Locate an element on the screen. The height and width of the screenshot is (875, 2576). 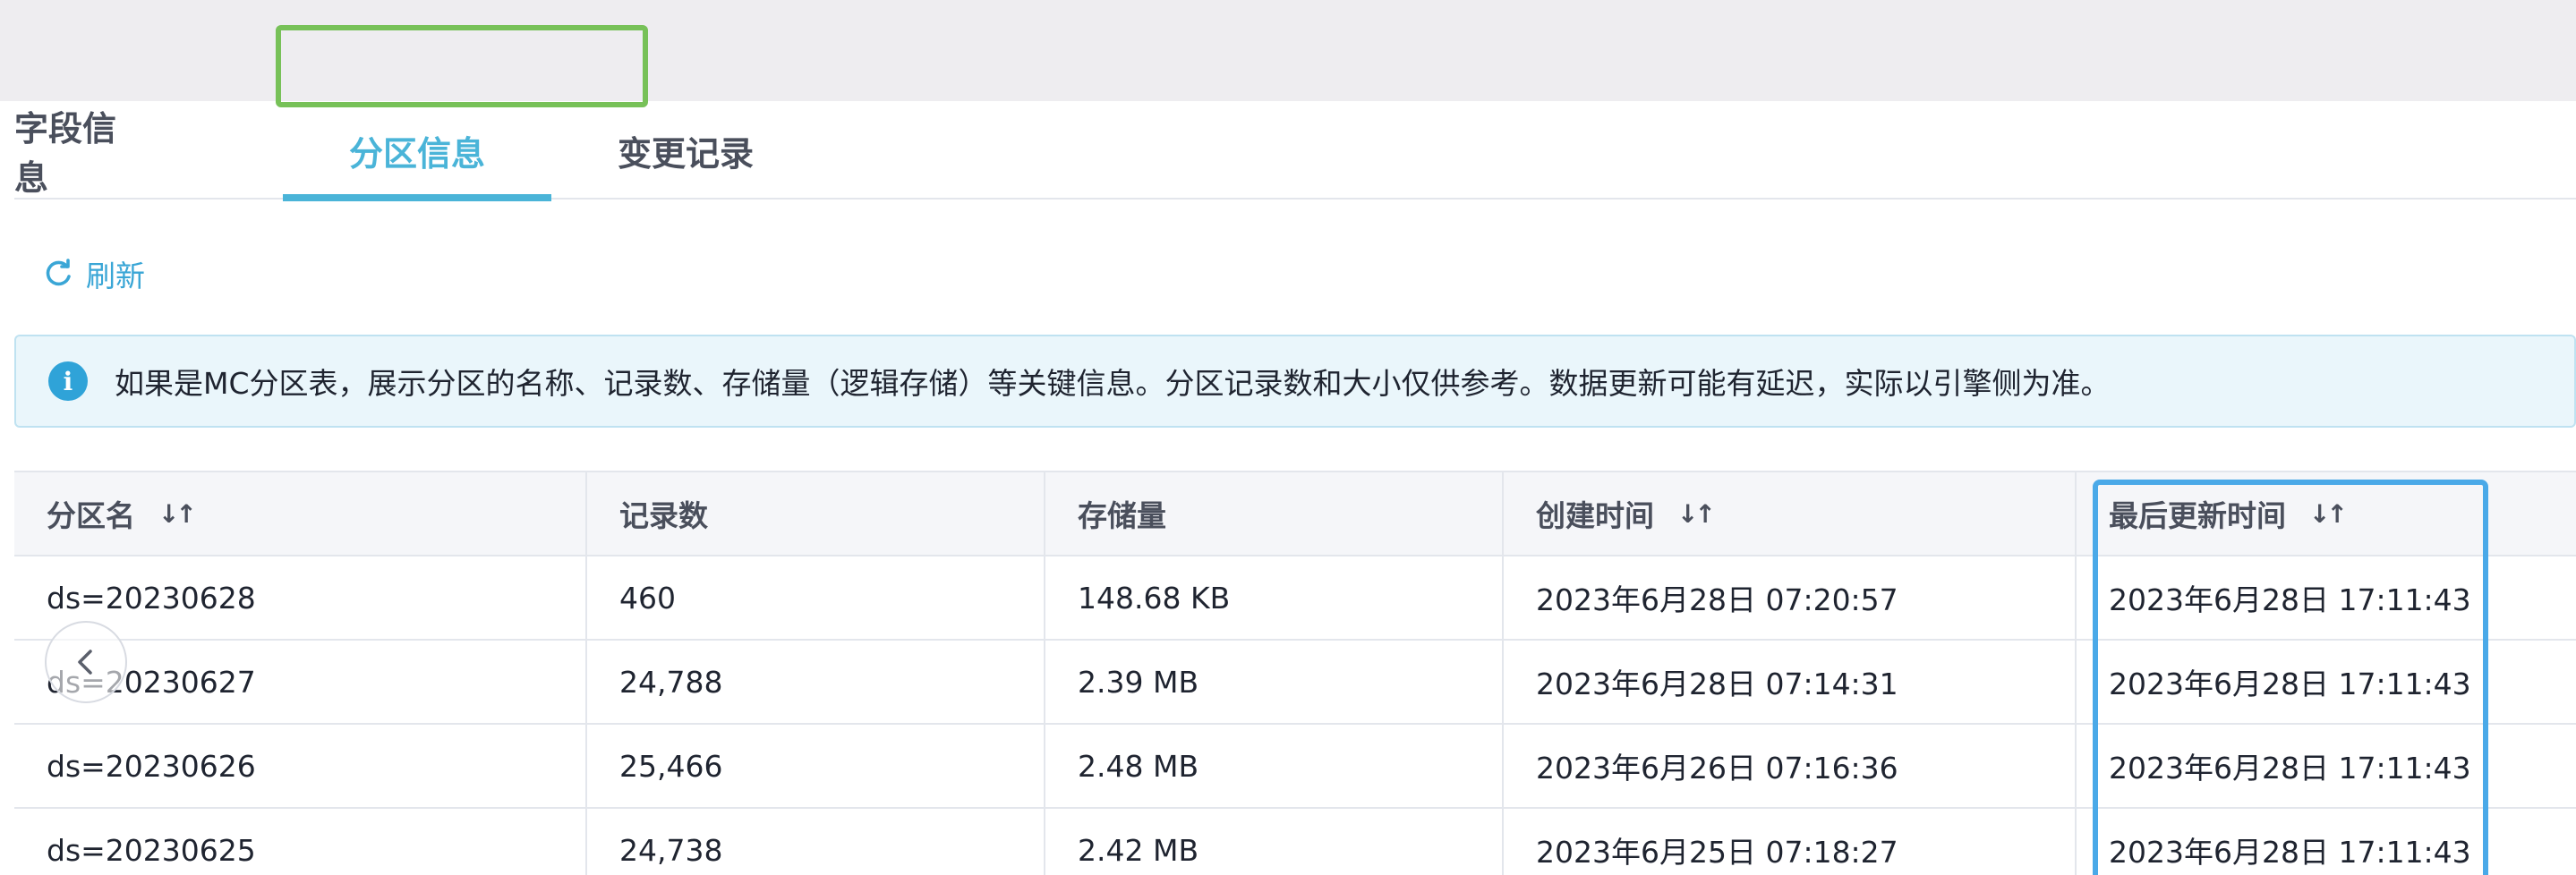
cell-created-time: 2023年6月28日 07:20:57 is located at coordinates (1790, 597).